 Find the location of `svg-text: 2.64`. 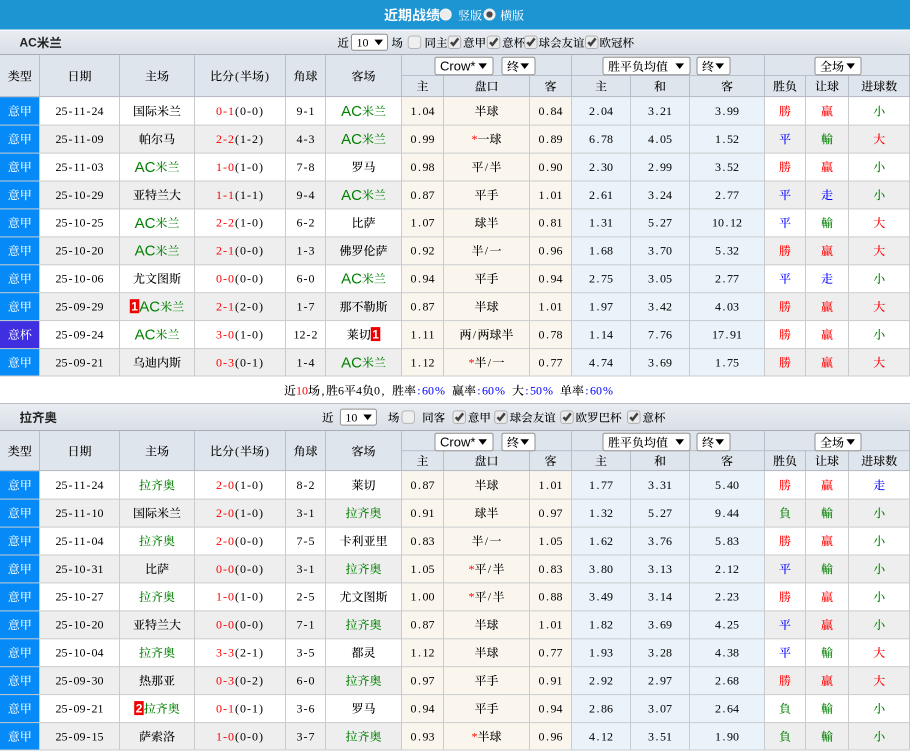

svg-text: 2.64 is located at coordinates (727, 708).